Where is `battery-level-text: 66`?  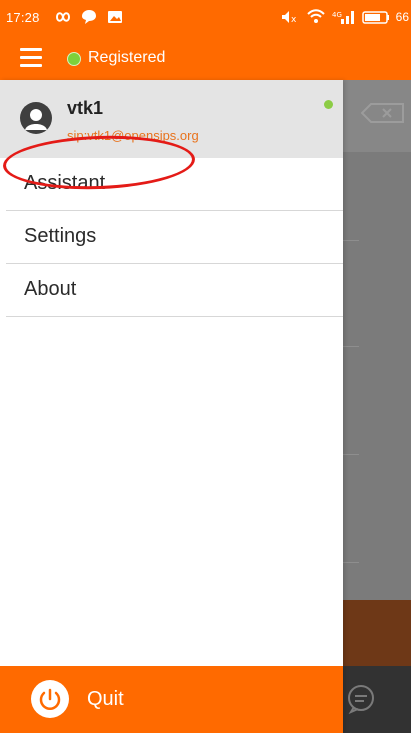
battery-level-text: 66 is located at coordinates (402, 17).